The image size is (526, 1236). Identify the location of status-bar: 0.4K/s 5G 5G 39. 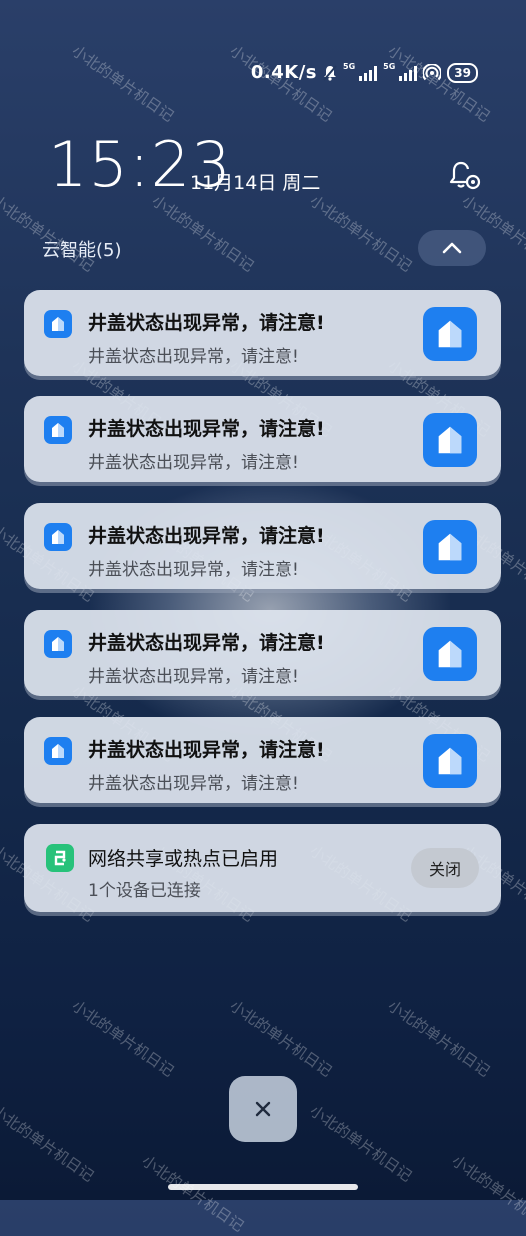
(364, 72).